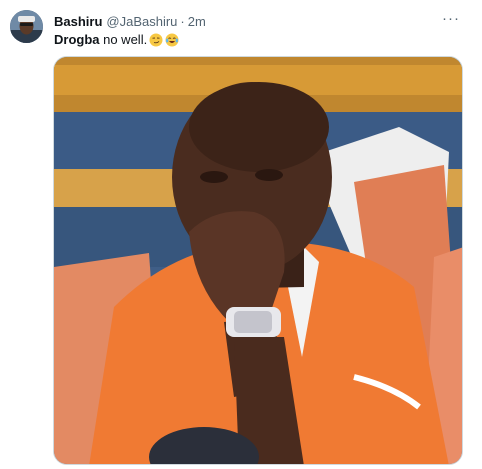 The image size is (482, 469). I want to click on author-name: Bashiru, so click(78, 21).